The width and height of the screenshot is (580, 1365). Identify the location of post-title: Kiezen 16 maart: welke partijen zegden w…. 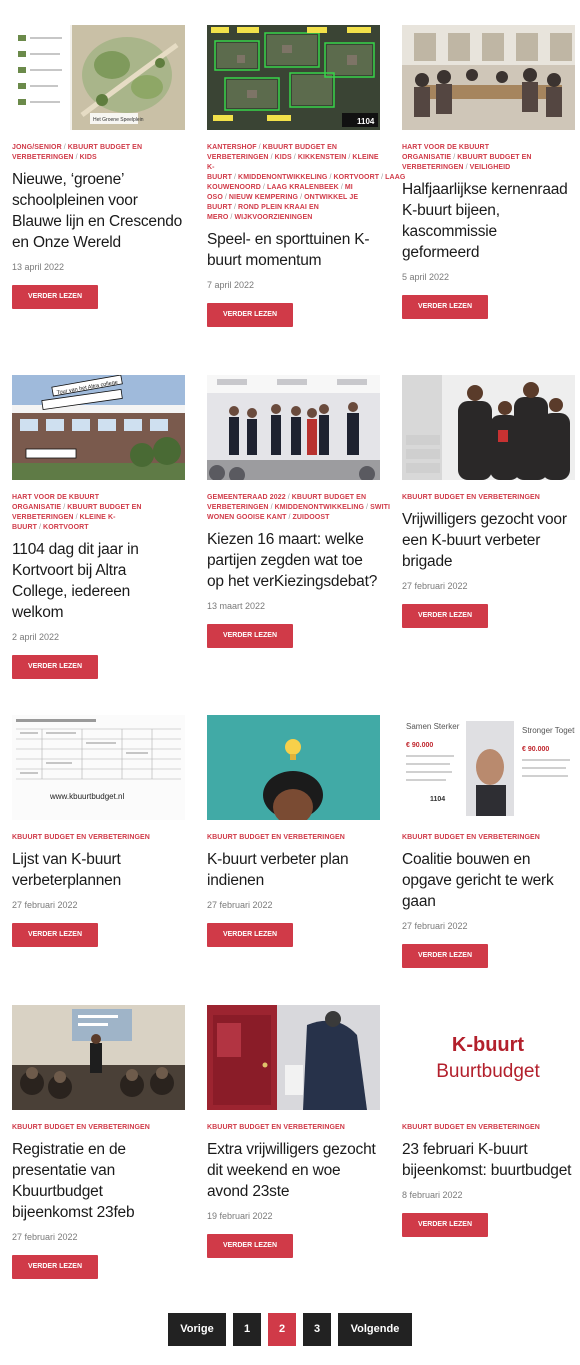
(293, 560).